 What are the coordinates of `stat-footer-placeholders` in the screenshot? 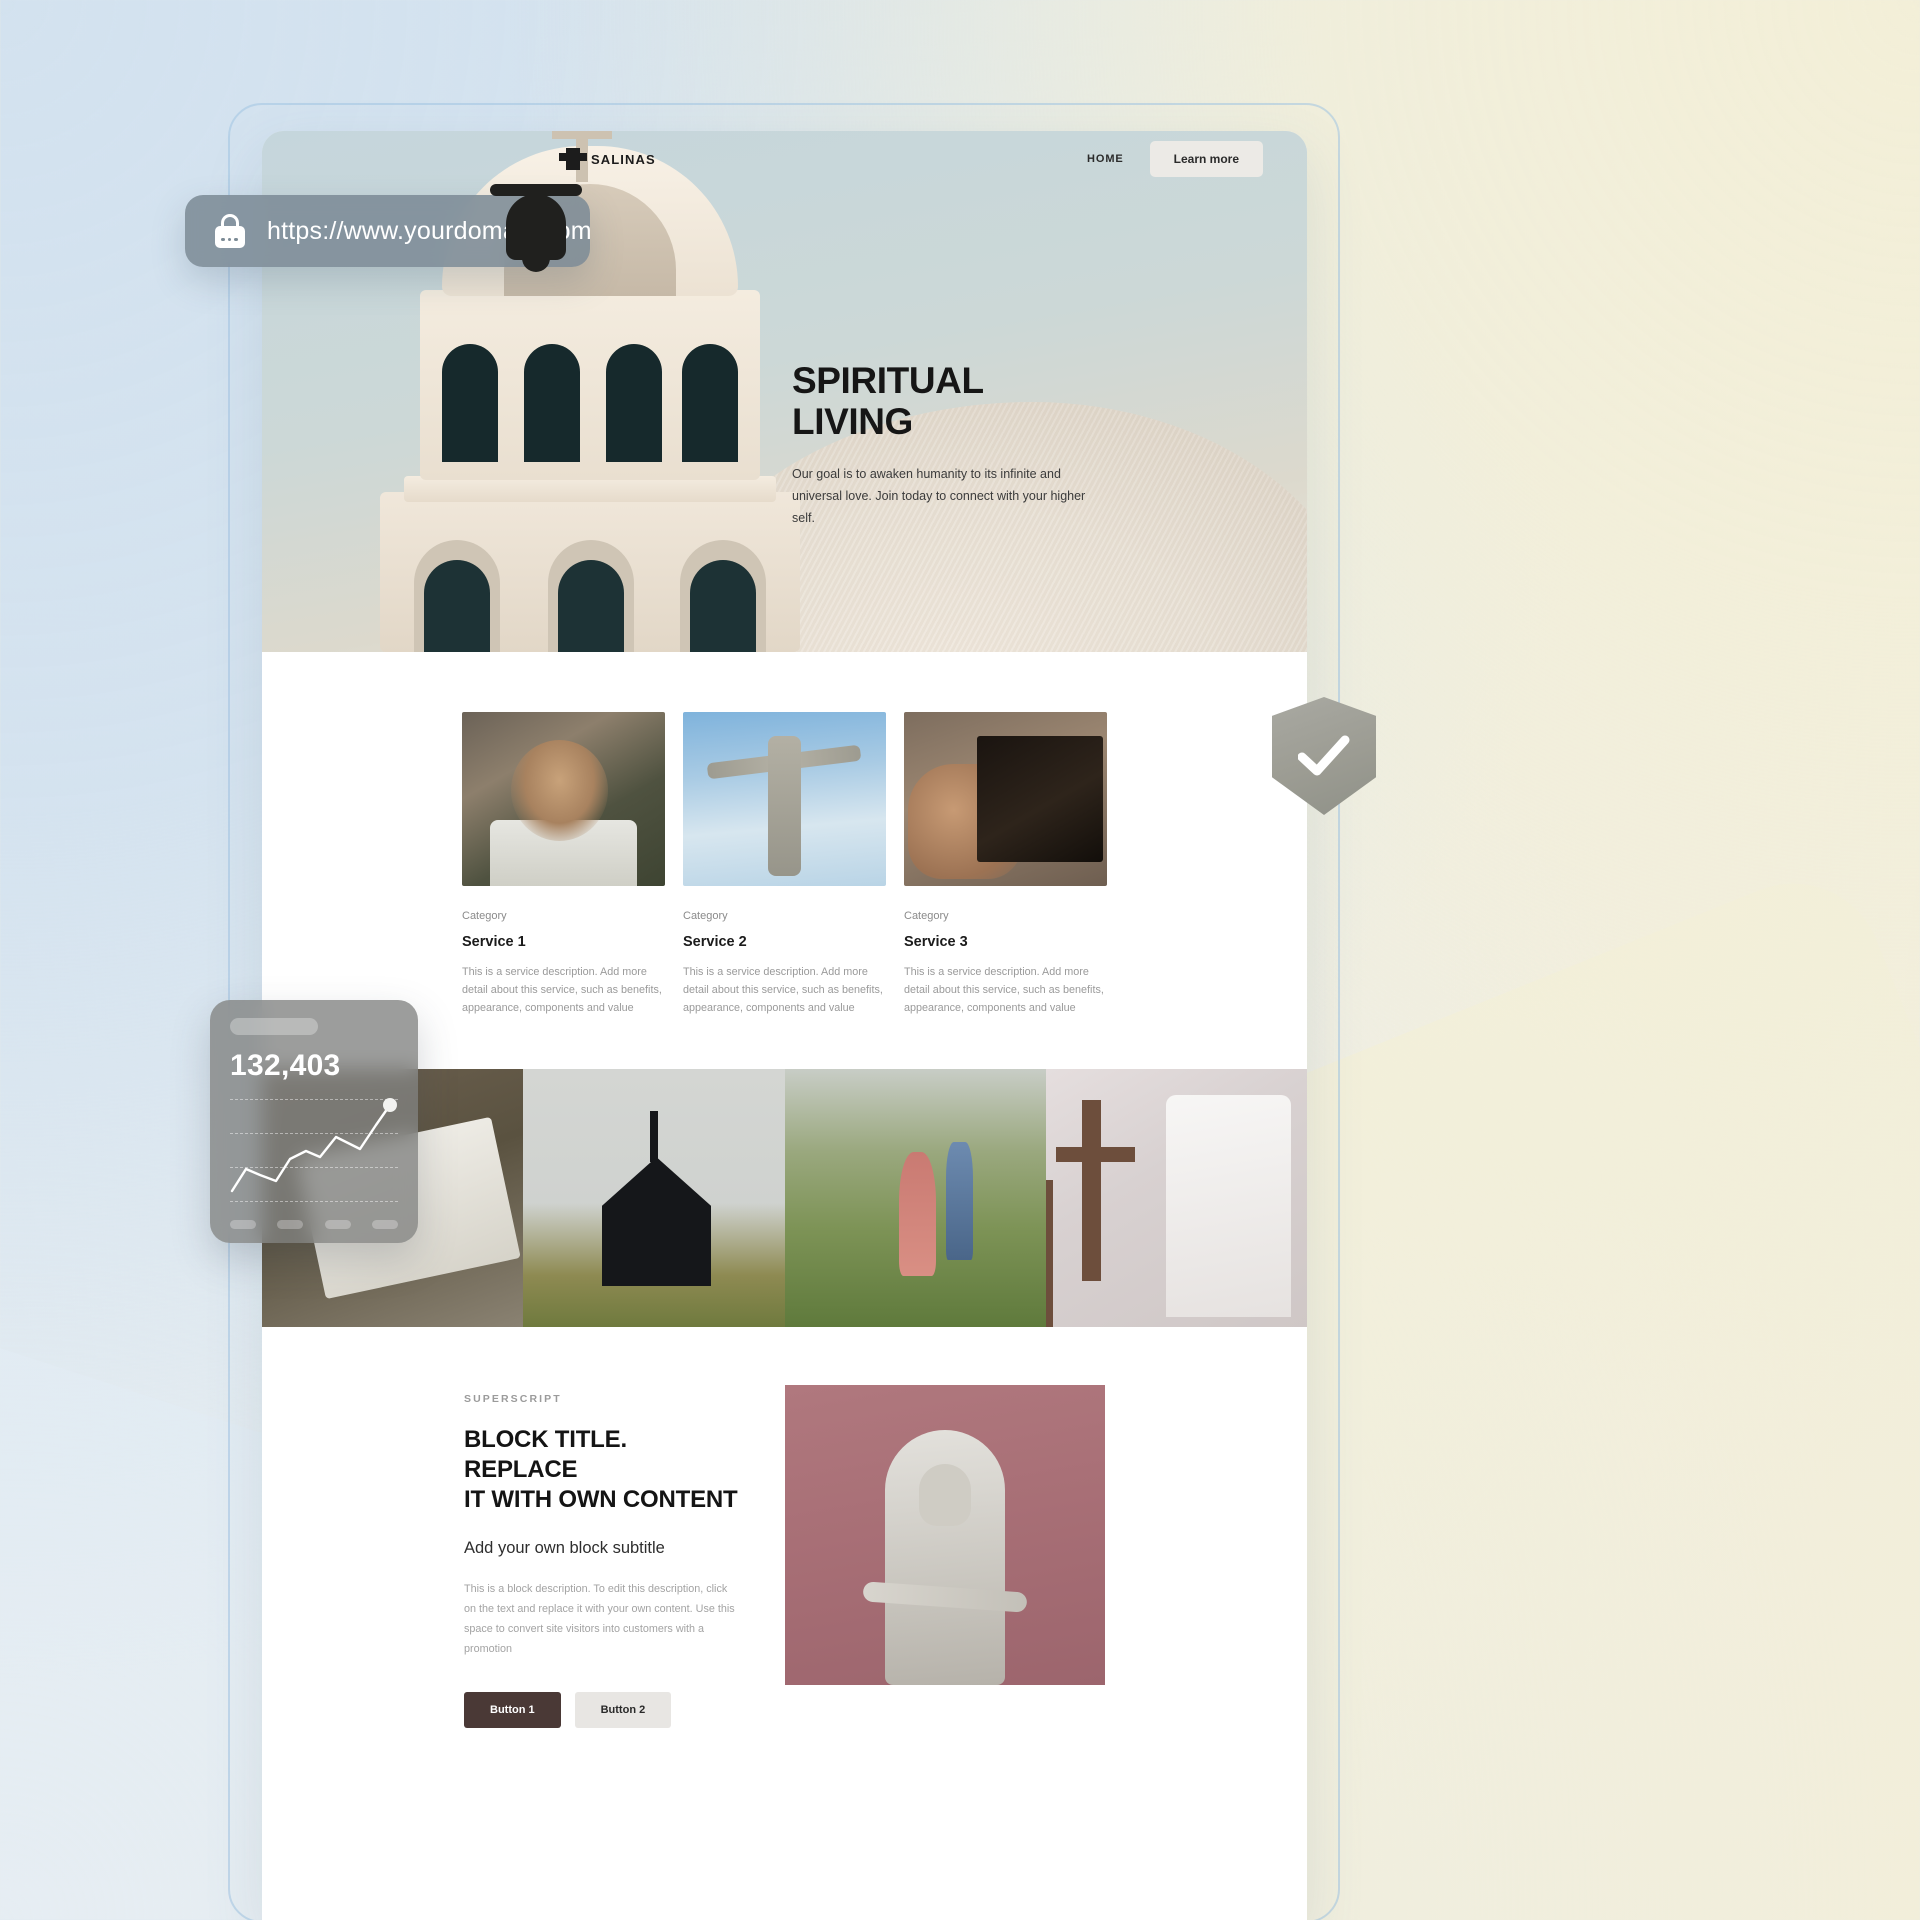 It's located at (314, 1224).